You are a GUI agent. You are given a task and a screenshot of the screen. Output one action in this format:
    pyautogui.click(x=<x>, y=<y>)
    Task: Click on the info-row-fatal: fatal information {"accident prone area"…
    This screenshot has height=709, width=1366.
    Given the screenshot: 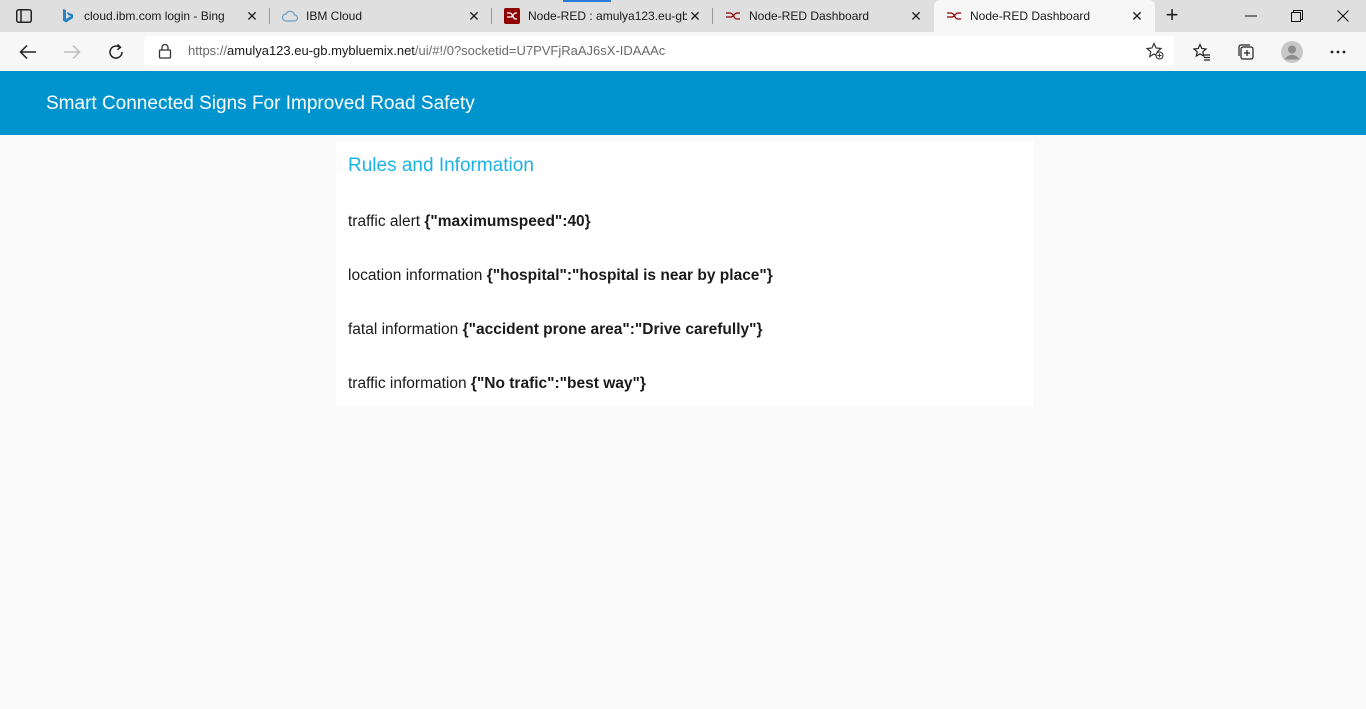 What is the action you would take?
    pyautogui.click(x=555, y=330)
    